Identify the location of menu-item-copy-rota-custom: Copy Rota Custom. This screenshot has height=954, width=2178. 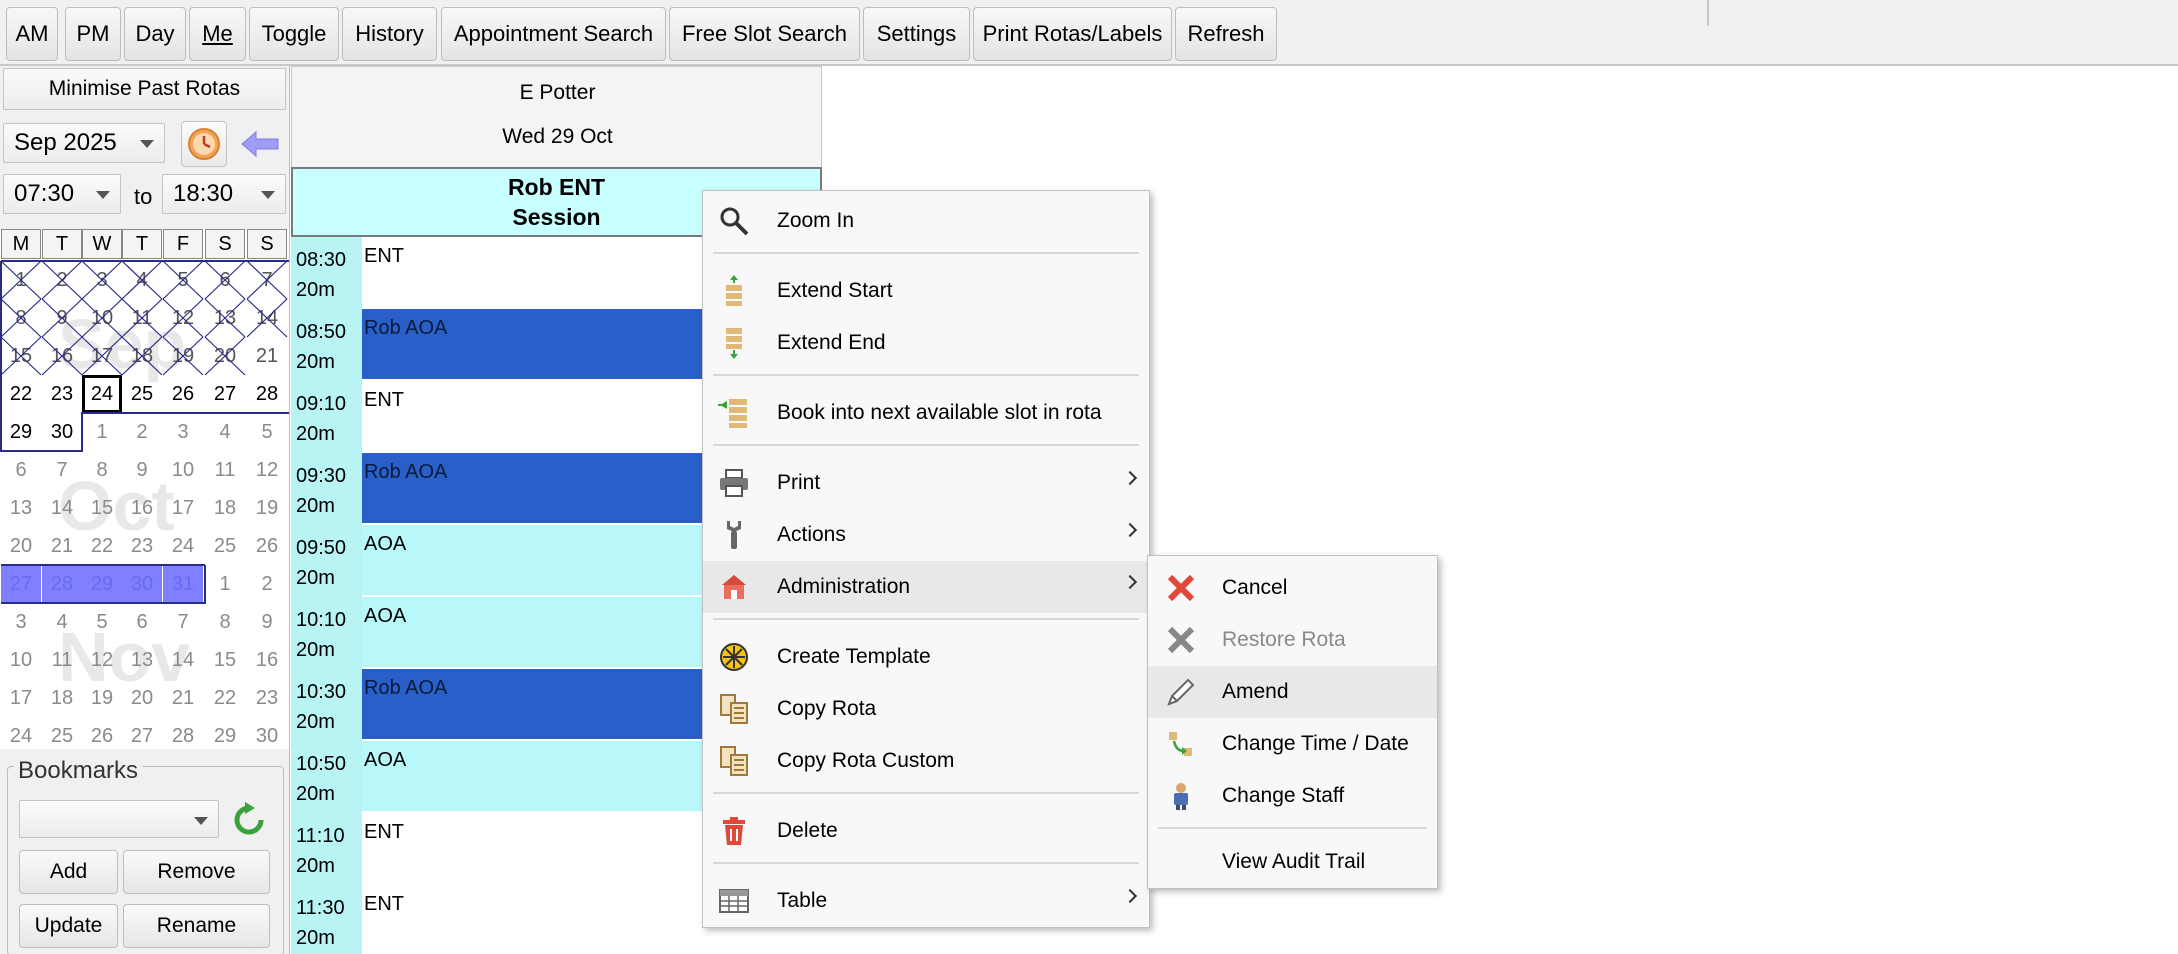
(926, 761).